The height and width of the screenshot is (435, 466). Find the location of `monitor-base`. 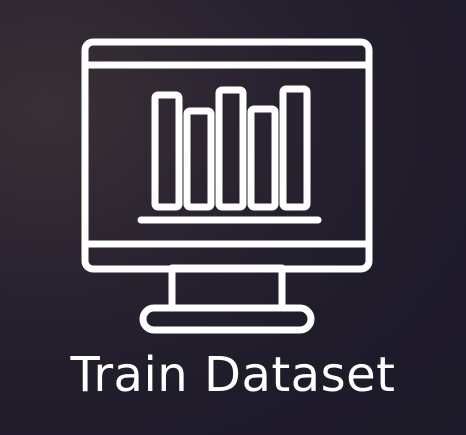

monitor-base is located at coordinates (227, 319).